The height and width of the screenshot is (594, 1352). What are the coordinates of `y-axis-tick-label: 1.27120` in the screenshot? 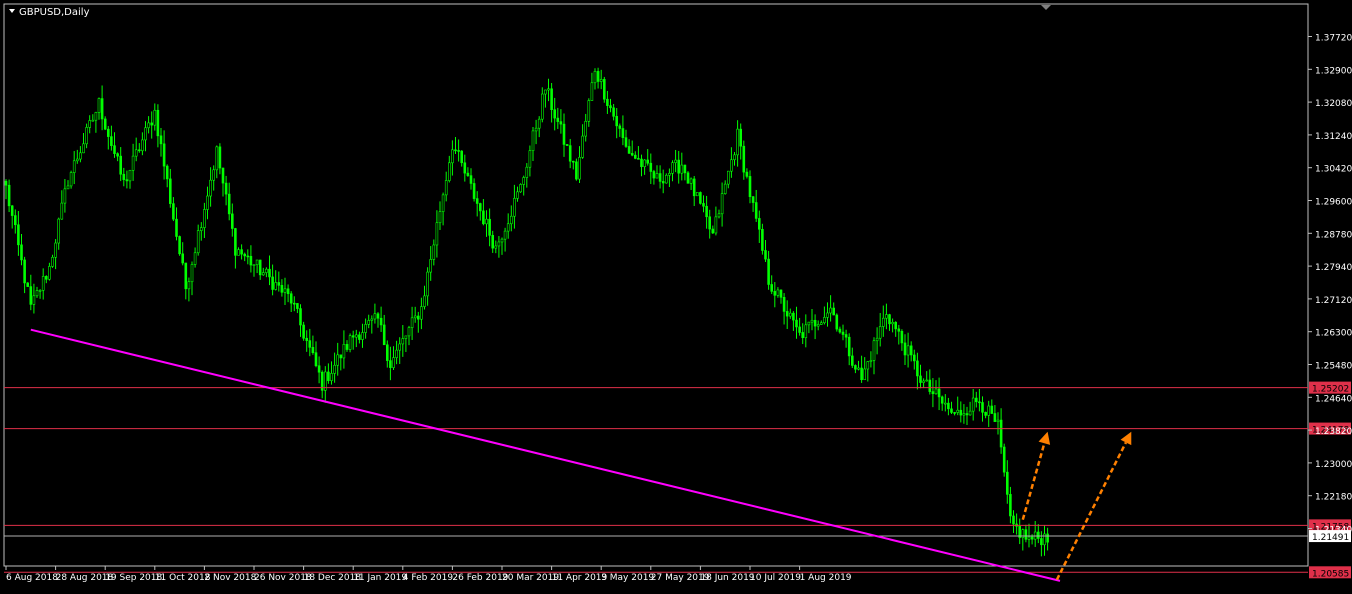 It's located at (1333, 301).